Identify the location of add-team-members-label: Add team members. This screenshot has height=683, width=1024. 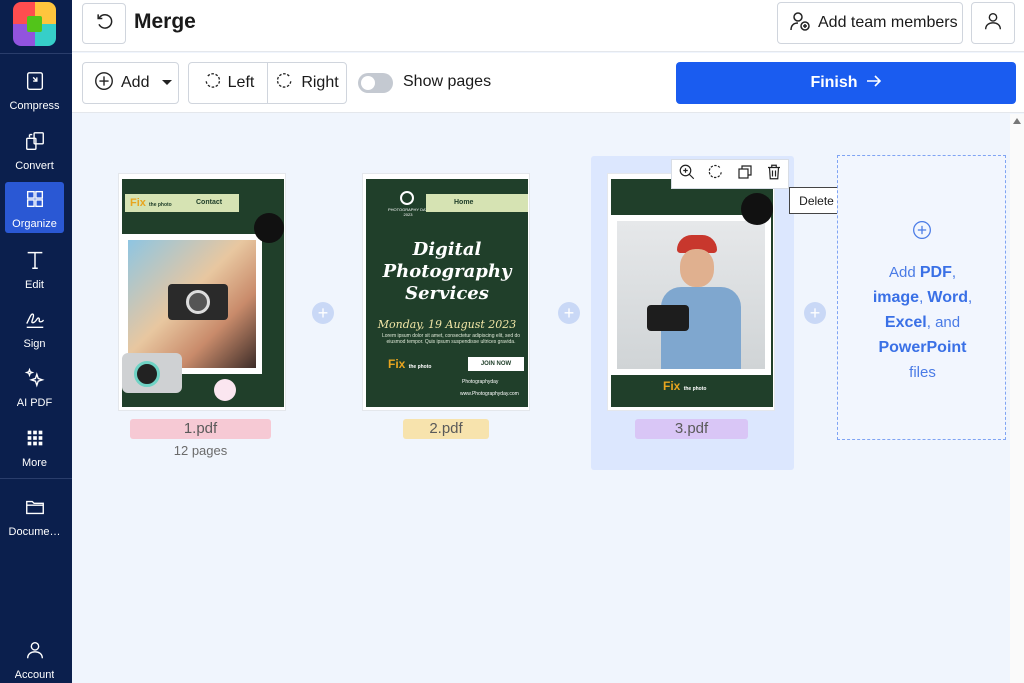
(888, 22).